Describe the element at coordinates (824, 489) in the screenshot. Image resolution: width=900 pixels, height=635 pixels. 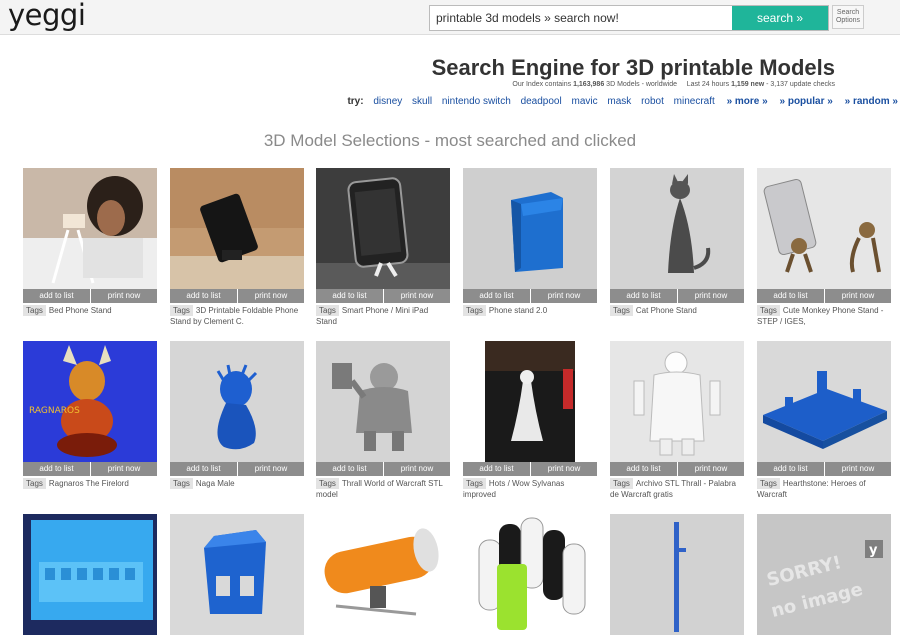
I see `card-caption: Tags Hearthstone: Heroes of Warcraft` at that location.